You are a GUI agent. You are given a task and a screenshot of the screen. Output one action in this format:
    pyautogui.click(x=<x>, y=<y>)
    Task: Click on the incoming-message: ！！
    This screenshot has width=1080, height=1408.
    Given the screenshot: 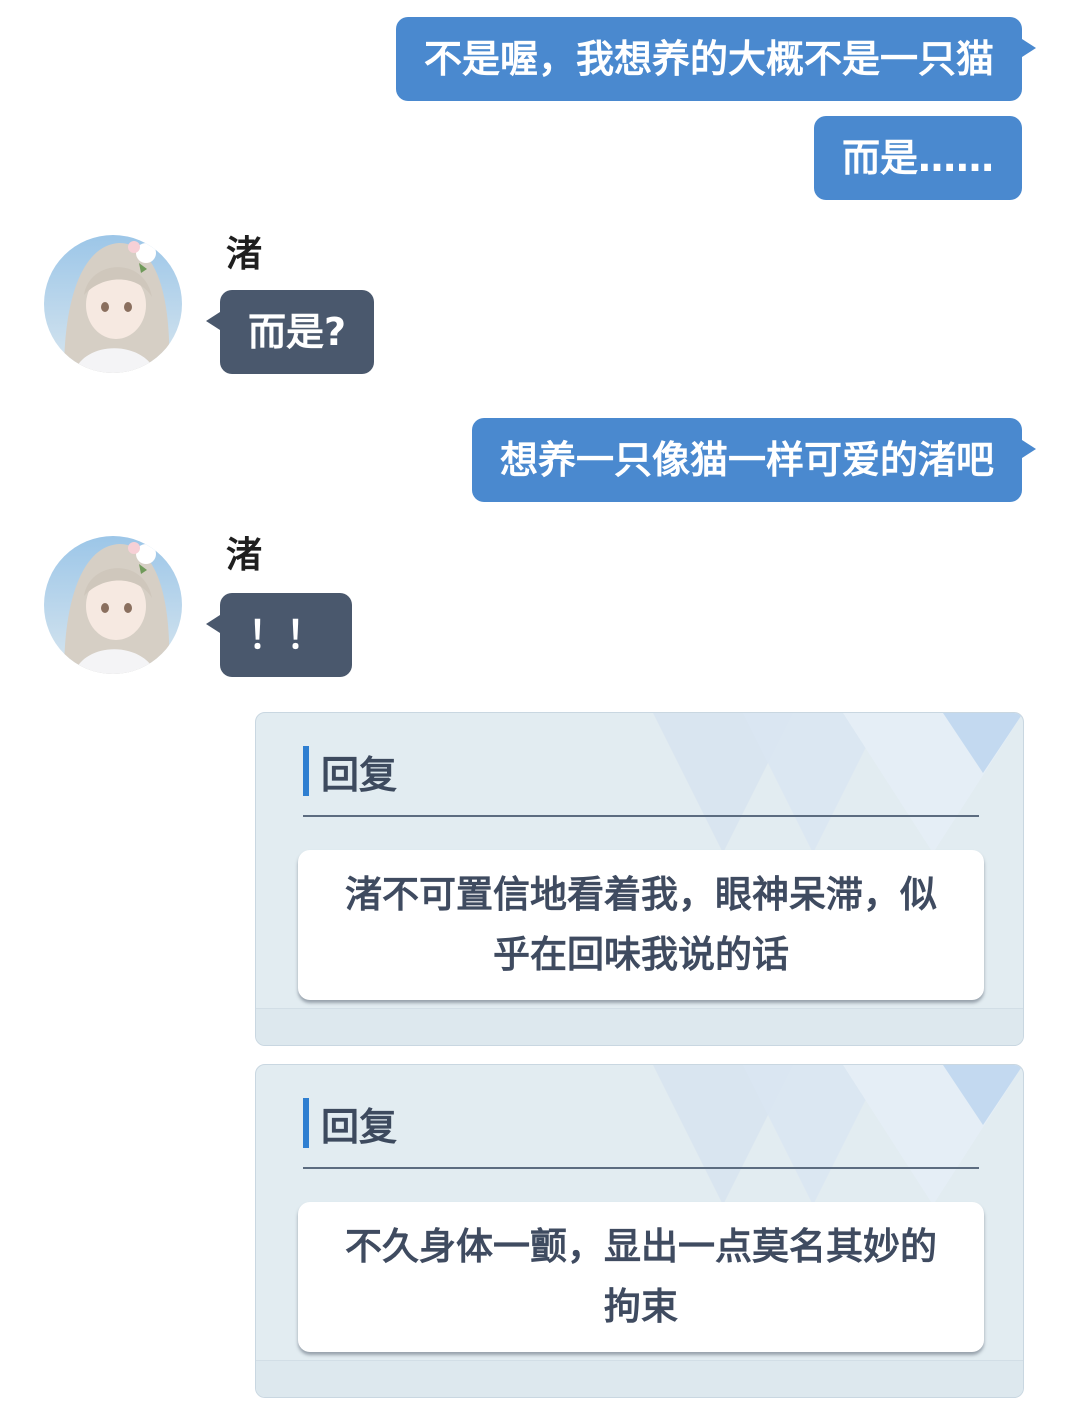 What is the action you would take?
    pyautogui.click(x=279, y=635)
    